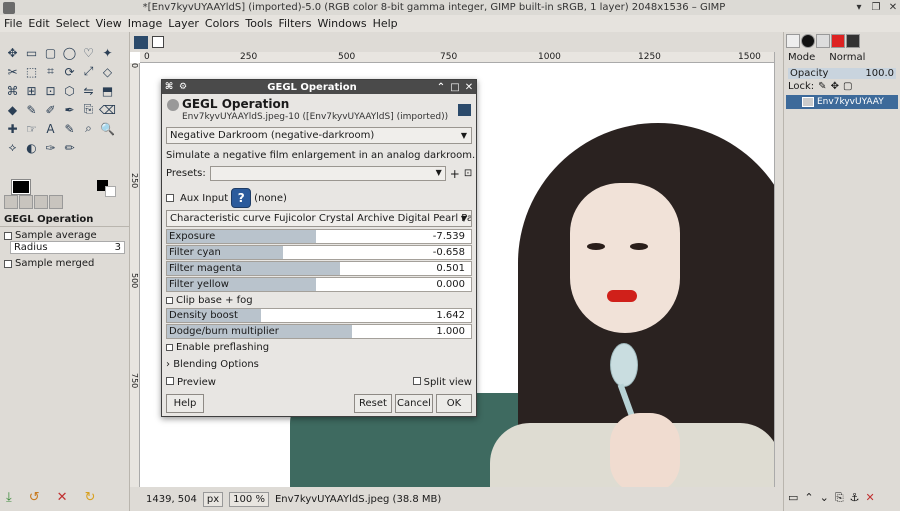 The image size is (900, 511). What do you see at coordinates (12, 90) in the screenshot?
I see `warp-tool-icon: ⌘` at bounding box center [12, 90].